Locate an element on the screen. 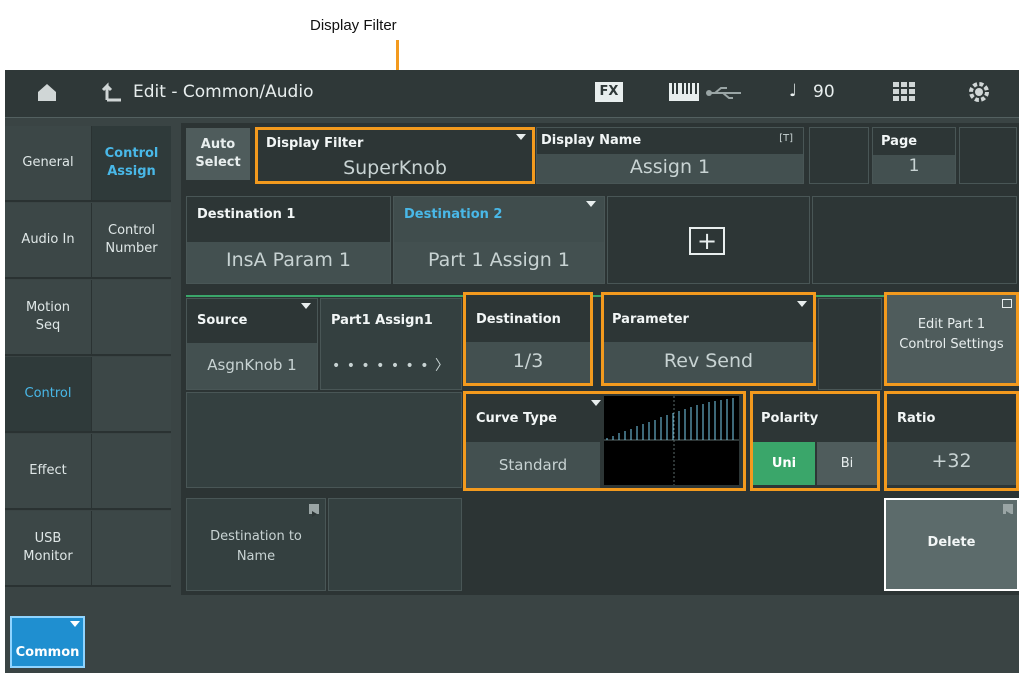  curve-type-field: Curve Type Standard is located at coordinates (604, 441).